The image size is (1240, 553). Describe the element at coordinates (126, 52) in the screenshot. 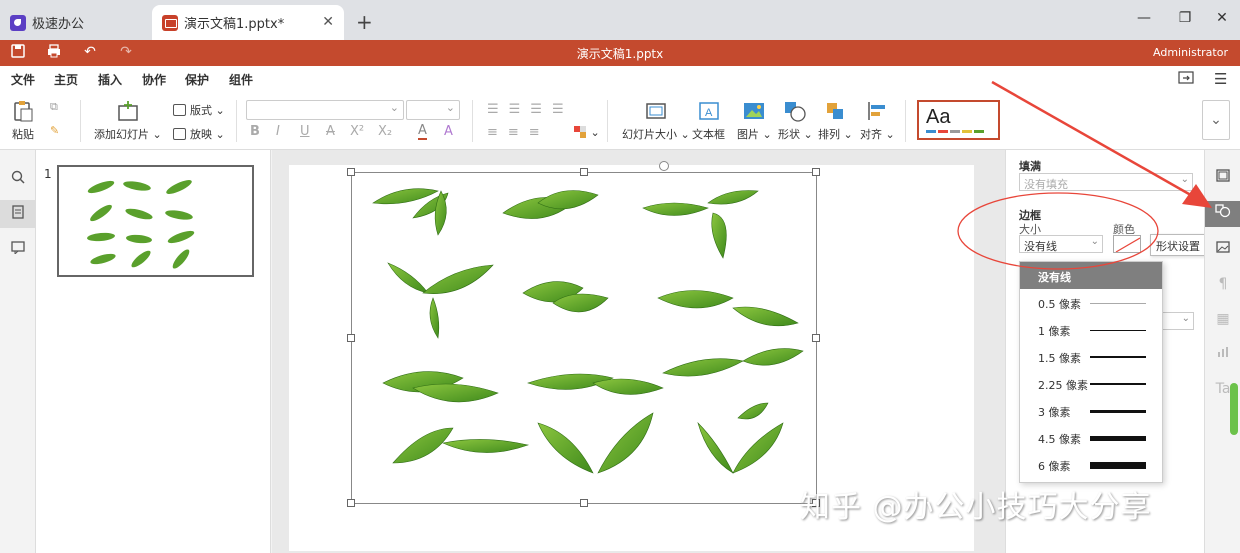

I see `redo-icon: ↷` at that location.